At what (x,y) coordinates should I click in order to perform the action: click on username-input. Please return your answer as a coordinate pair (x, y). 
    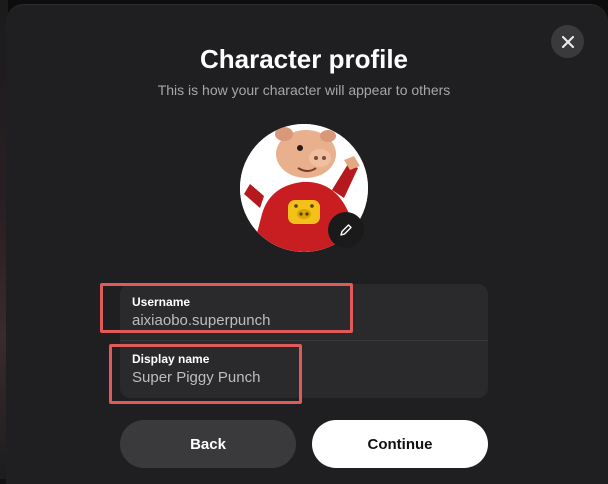
    Looking at the image, I should click on (302, 320).